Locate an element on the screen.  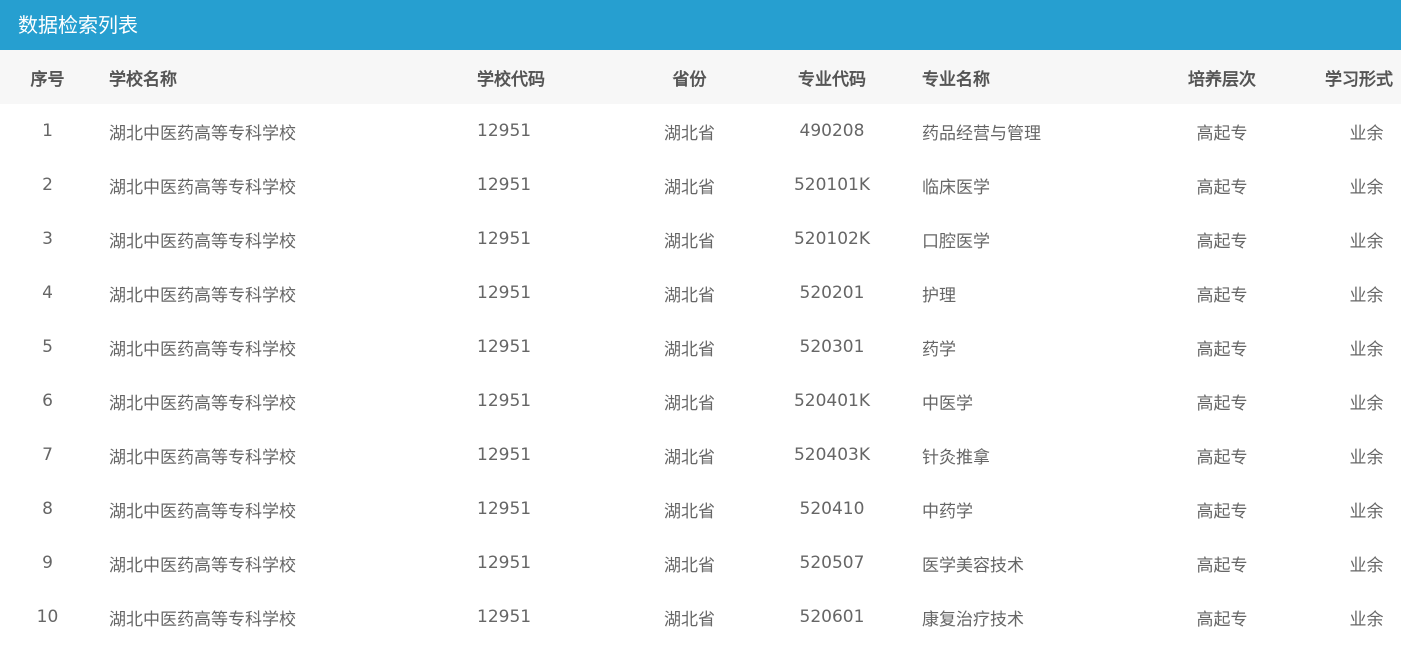
cell-major-name: 护理 is located at coordinates (939, 295).